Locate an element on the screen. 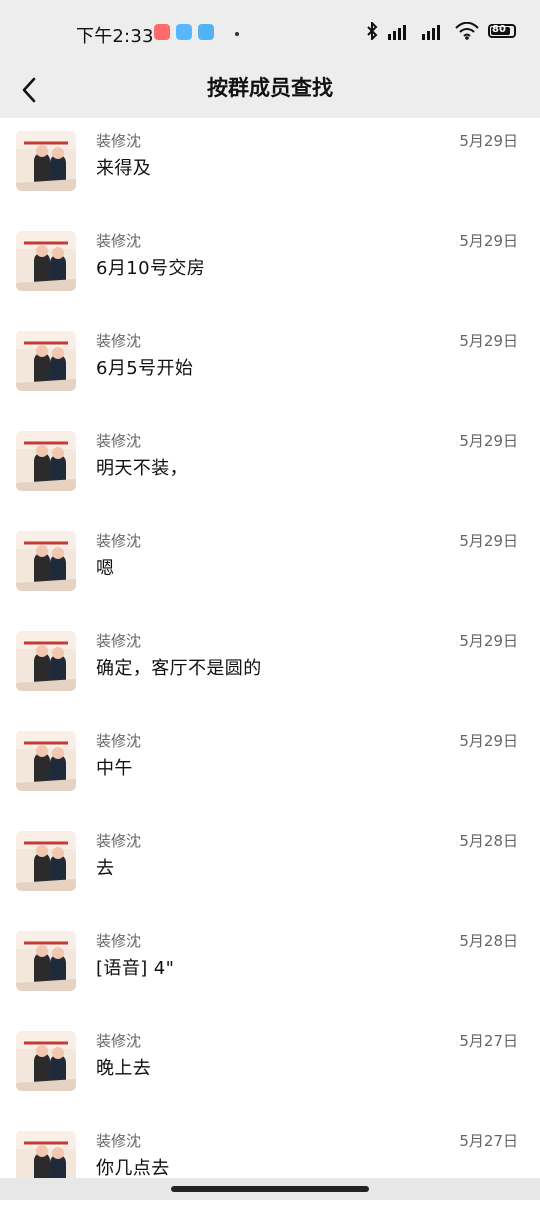  message-row: 装修沈 5月27日 你几点去 is located at coordinates (270, 1168).